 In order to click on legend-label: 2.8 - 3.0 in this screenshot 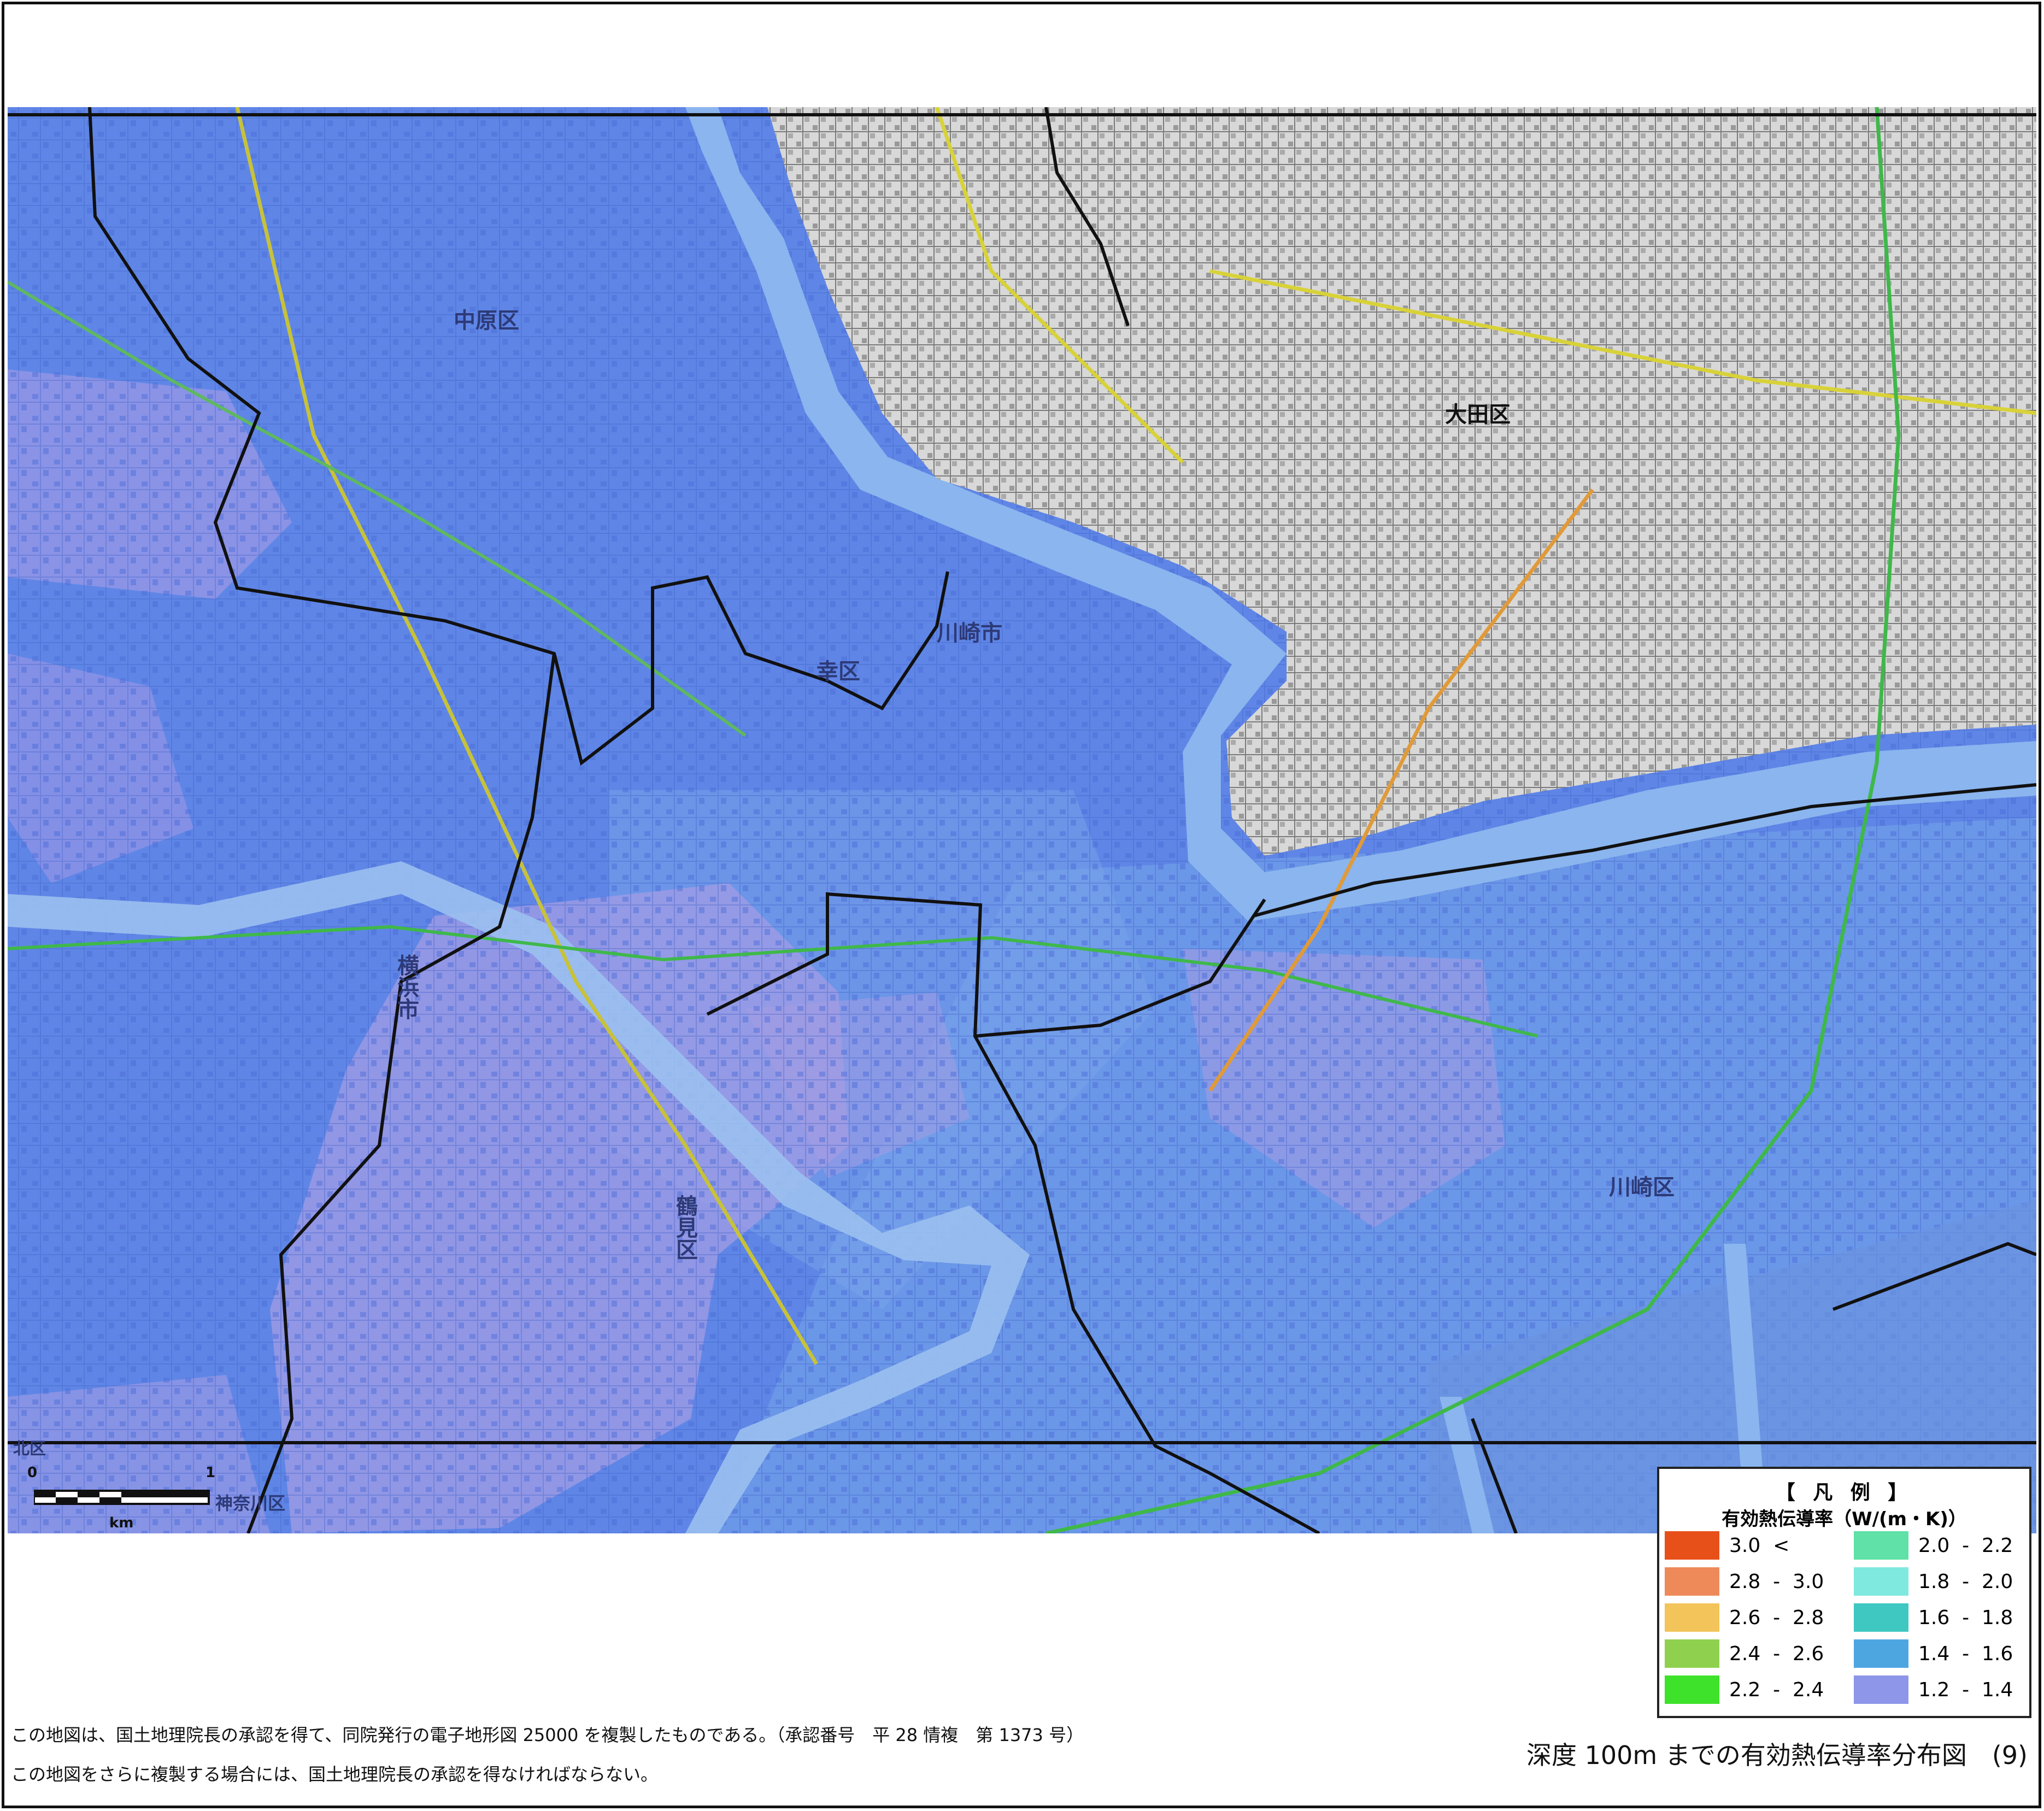, I will do `click(1776, 1581)`.